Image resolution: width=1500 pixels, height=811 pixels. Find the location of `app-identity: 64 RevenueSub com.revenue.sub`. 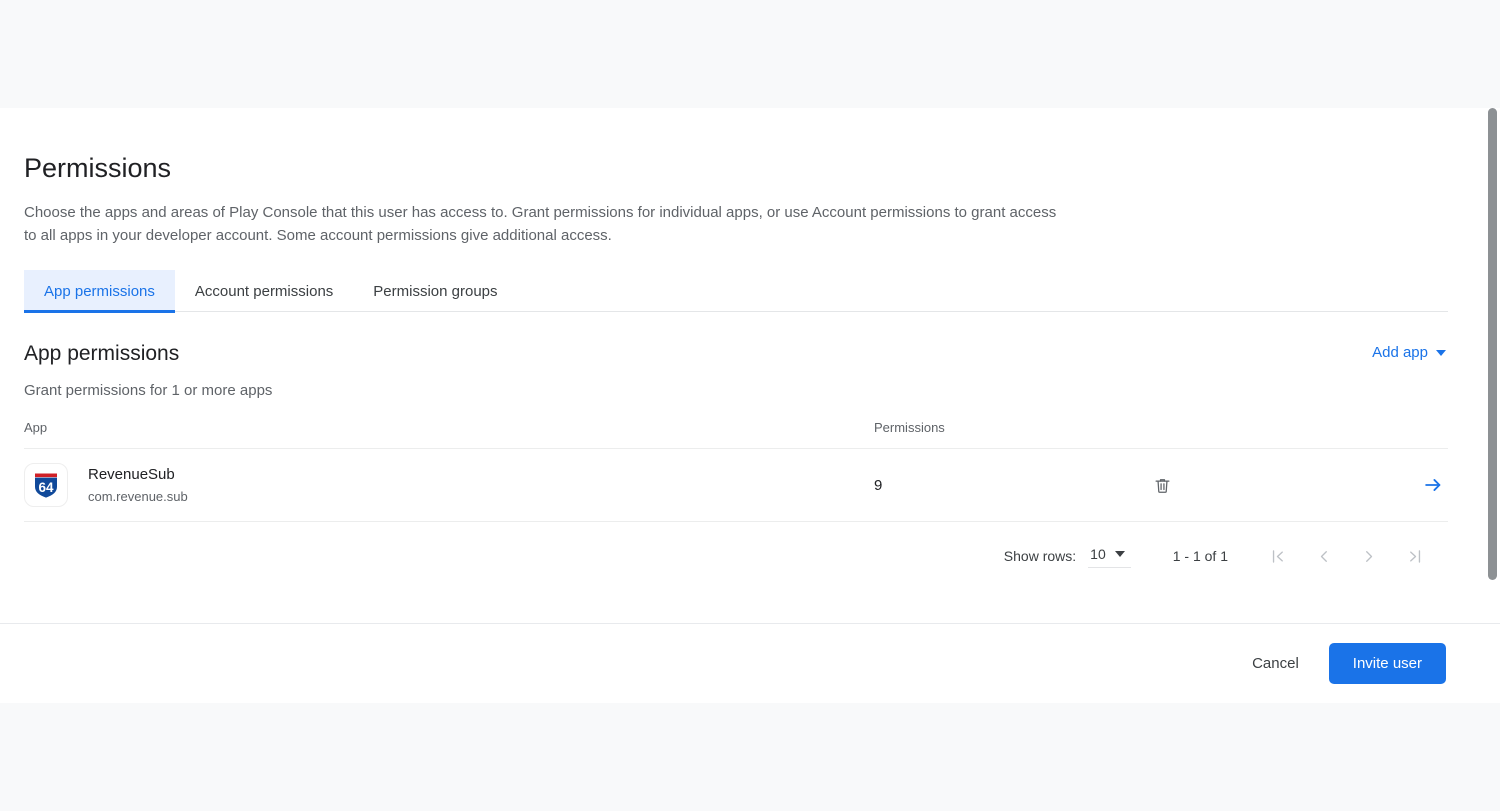

app-identity: 64 RevenueSub com.revenue.sub is located at coordinates (449, 485).